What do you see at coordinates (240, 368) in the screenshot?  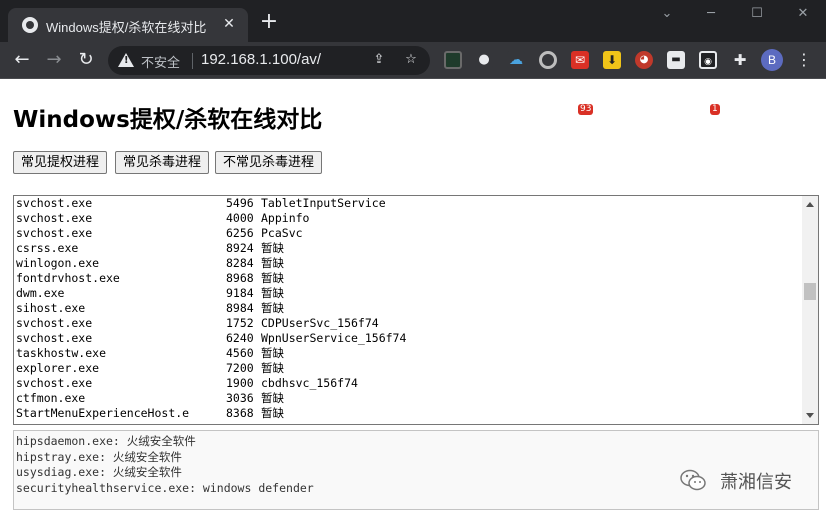 I see `process-pid: 7200` at bounding box center [240, 368].